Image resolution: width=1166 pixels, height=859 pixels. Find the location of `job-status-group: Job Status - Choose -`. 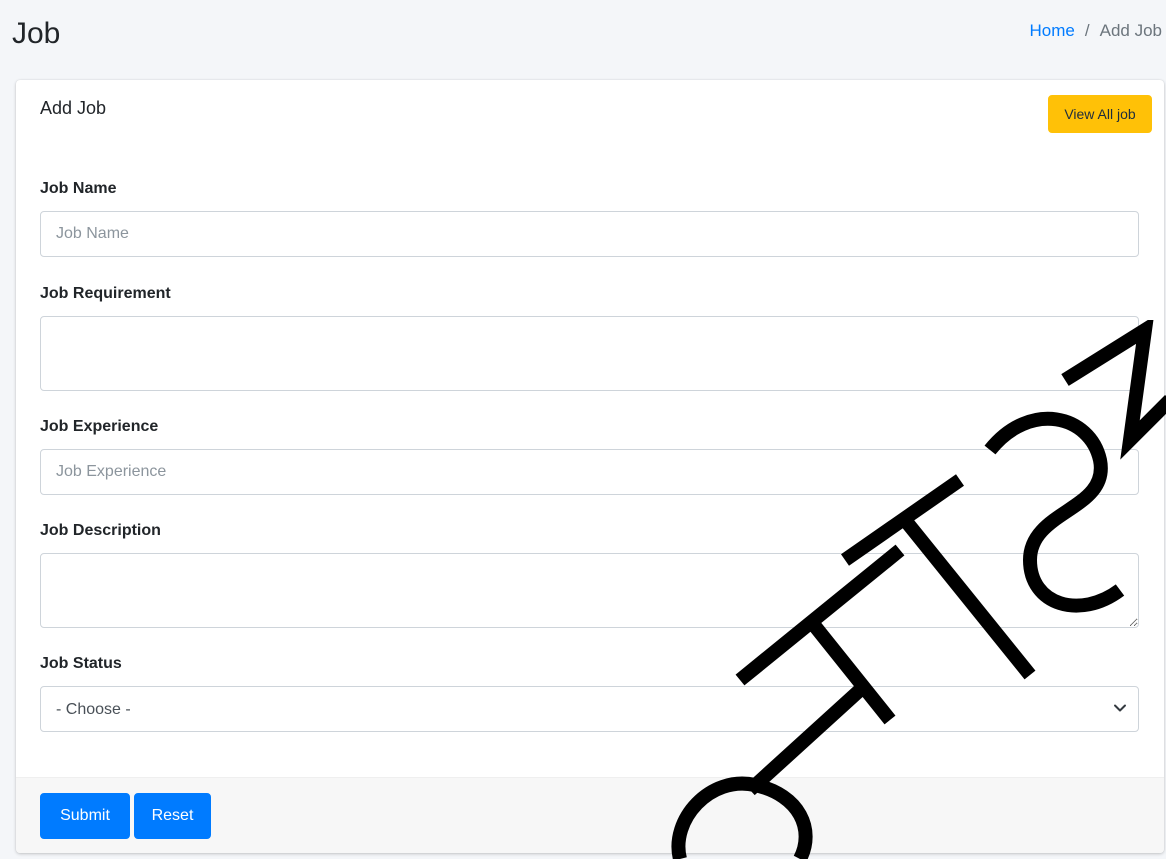

job-status-group: Job Status - Choose - is located at coordinates (589, 693).